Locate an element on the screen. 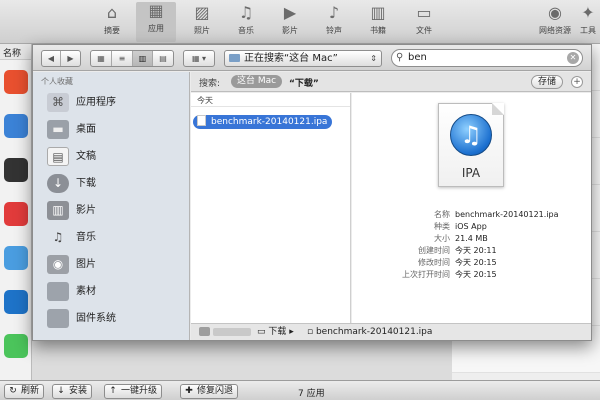  column-view-icon: ▥ is located at coordinates (143, 58).